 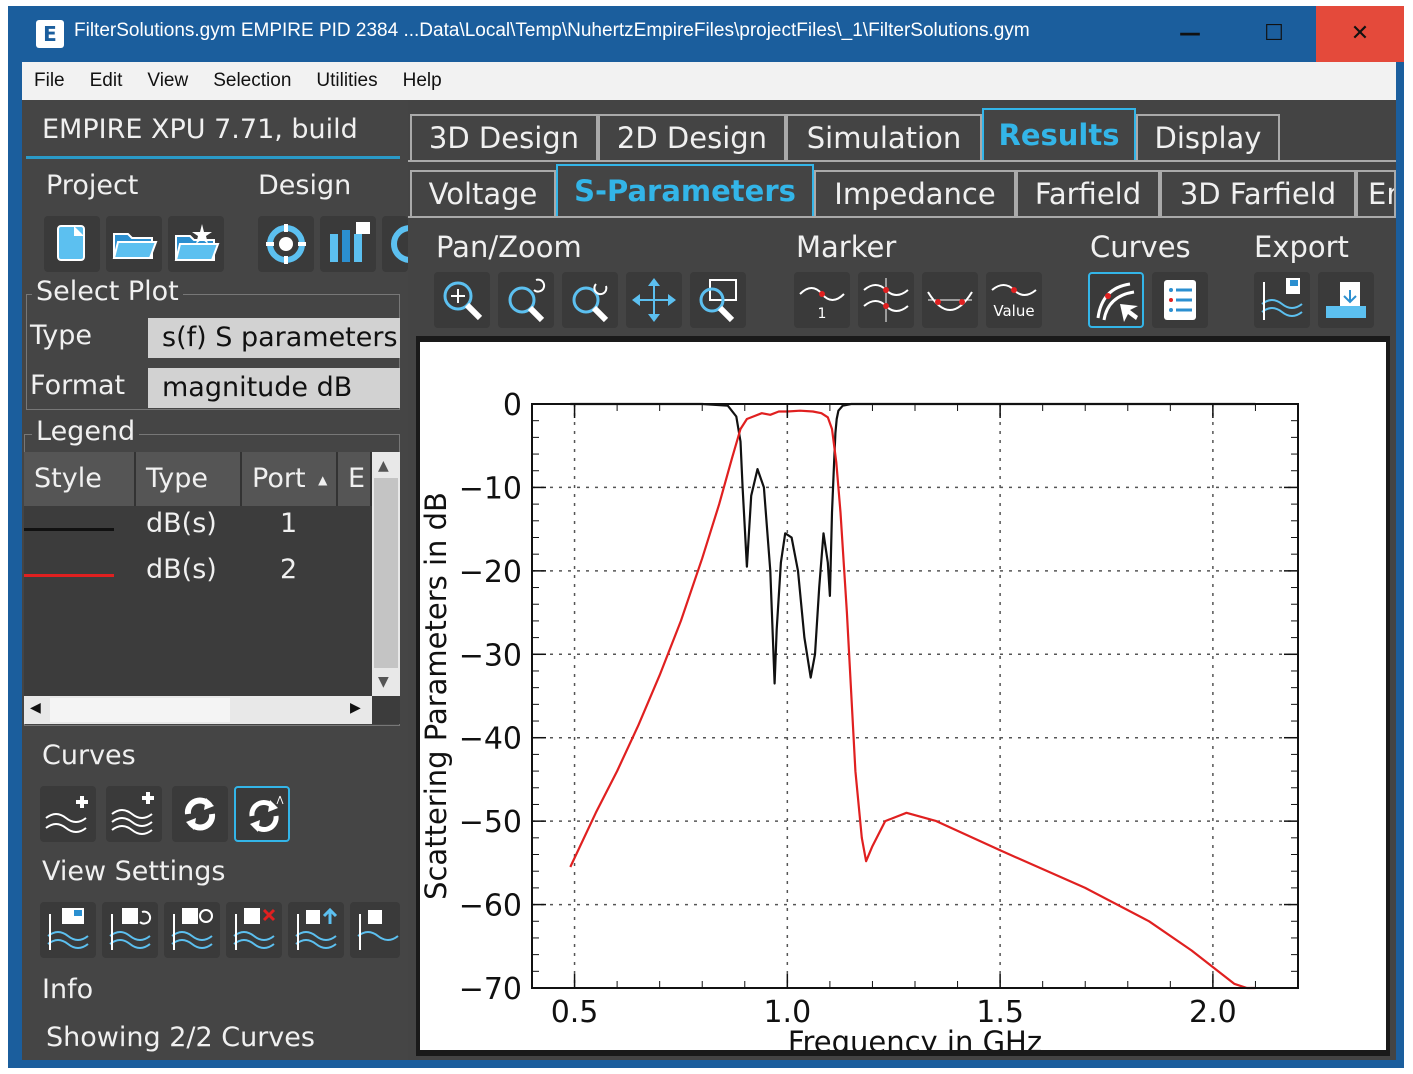 What do you see at coordinates (130, 930) in the screenshot?
I see `view-settings-reload-icon` at bounding box center [130, 930].